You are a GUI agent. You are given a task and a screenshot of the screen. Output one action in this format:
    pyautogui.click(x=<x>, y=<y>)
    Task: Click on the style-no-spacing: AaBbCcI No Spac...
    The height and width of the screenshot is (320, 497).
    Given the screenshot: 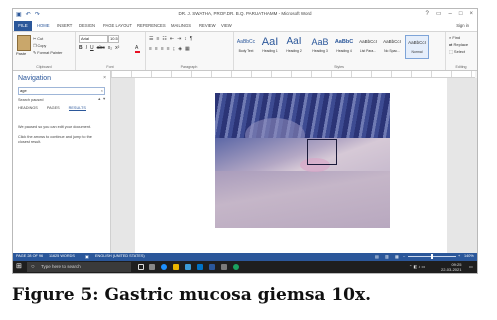 What is the action you would take?
    pyautogui.click(x=392, y=46)
    